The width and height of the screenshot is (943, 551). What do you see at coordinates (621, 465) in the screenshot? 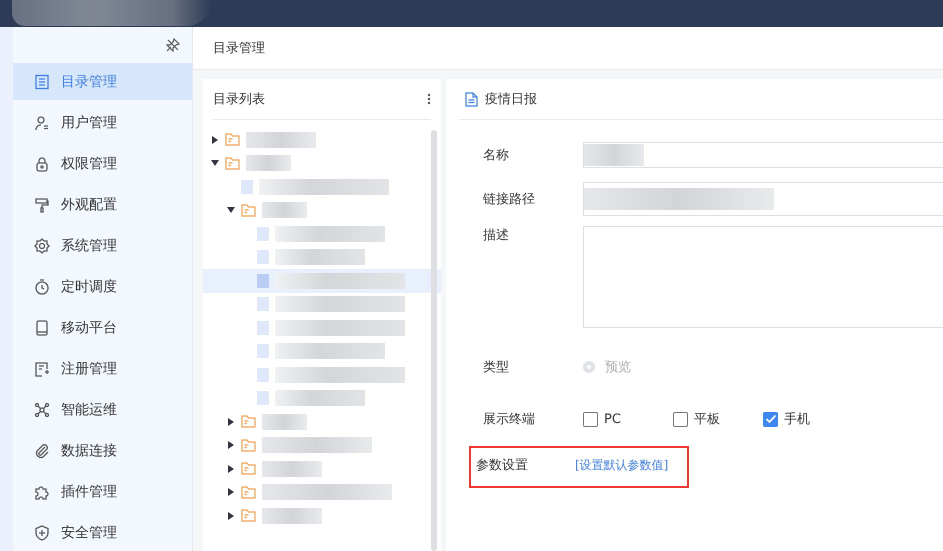
I see `default-params-link: [设置默认参数值]` at bounding box center [621, 465].